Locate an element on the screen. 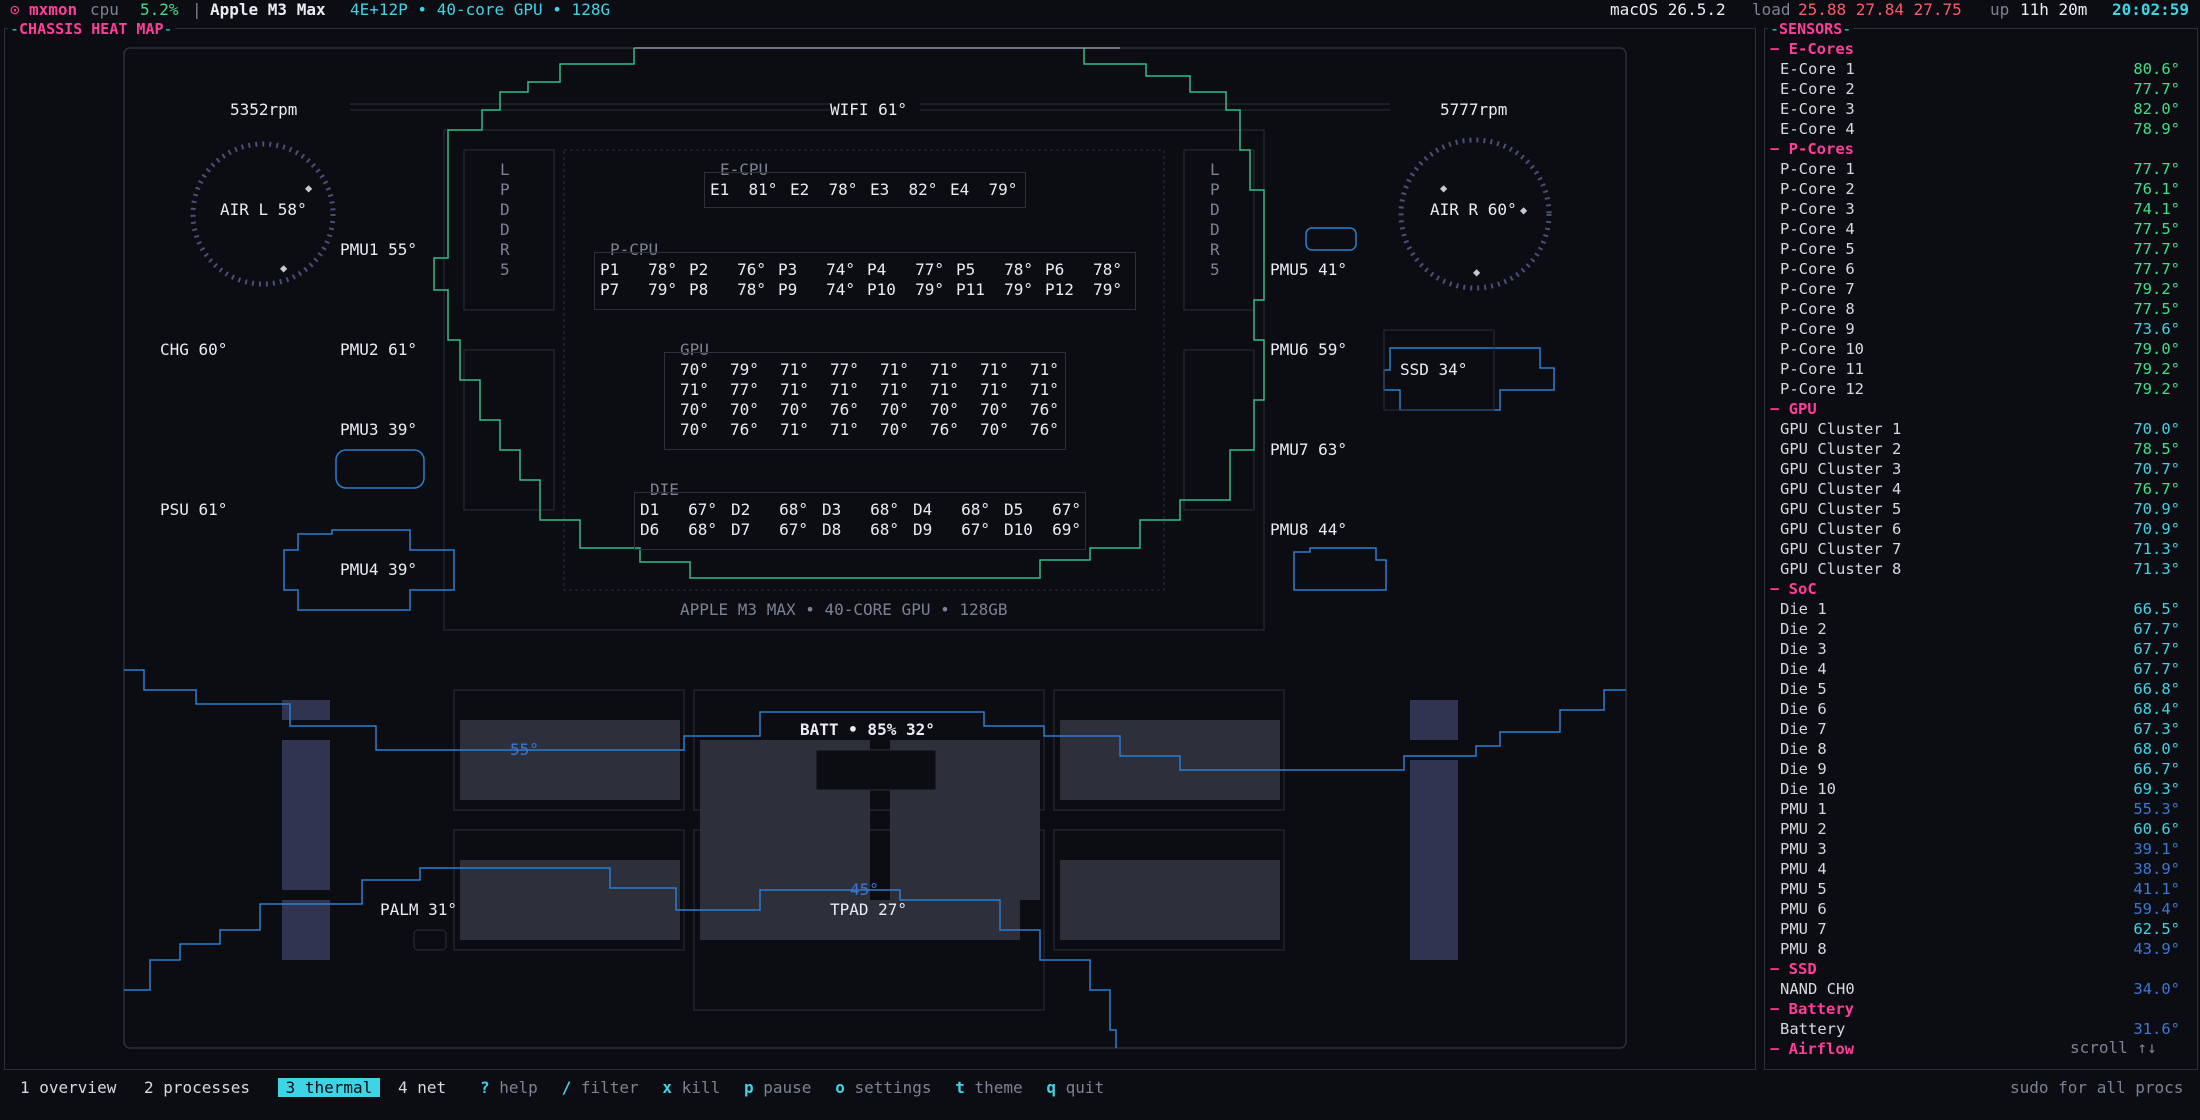 The width and height of the screenshot is (2200, 1120). action-kill: x kill is located at coordinates (691, 1087).